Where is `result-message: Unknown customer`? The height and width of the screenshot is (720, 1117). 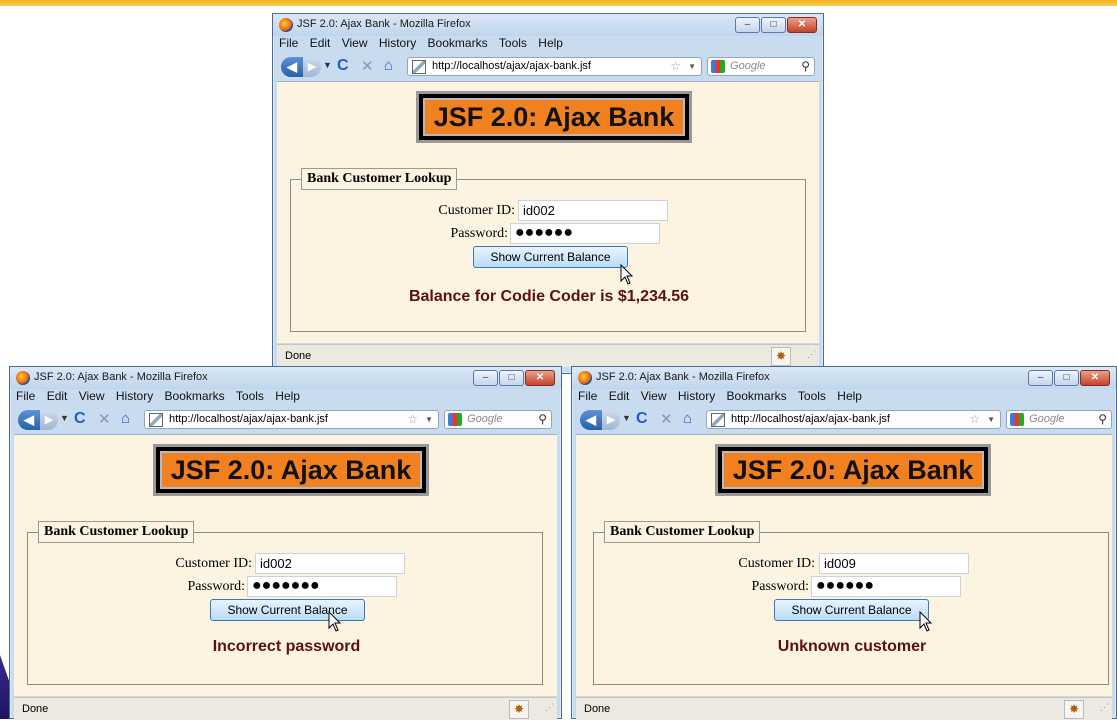 result-message: Unknown customer is located at coordinates (852, 646).